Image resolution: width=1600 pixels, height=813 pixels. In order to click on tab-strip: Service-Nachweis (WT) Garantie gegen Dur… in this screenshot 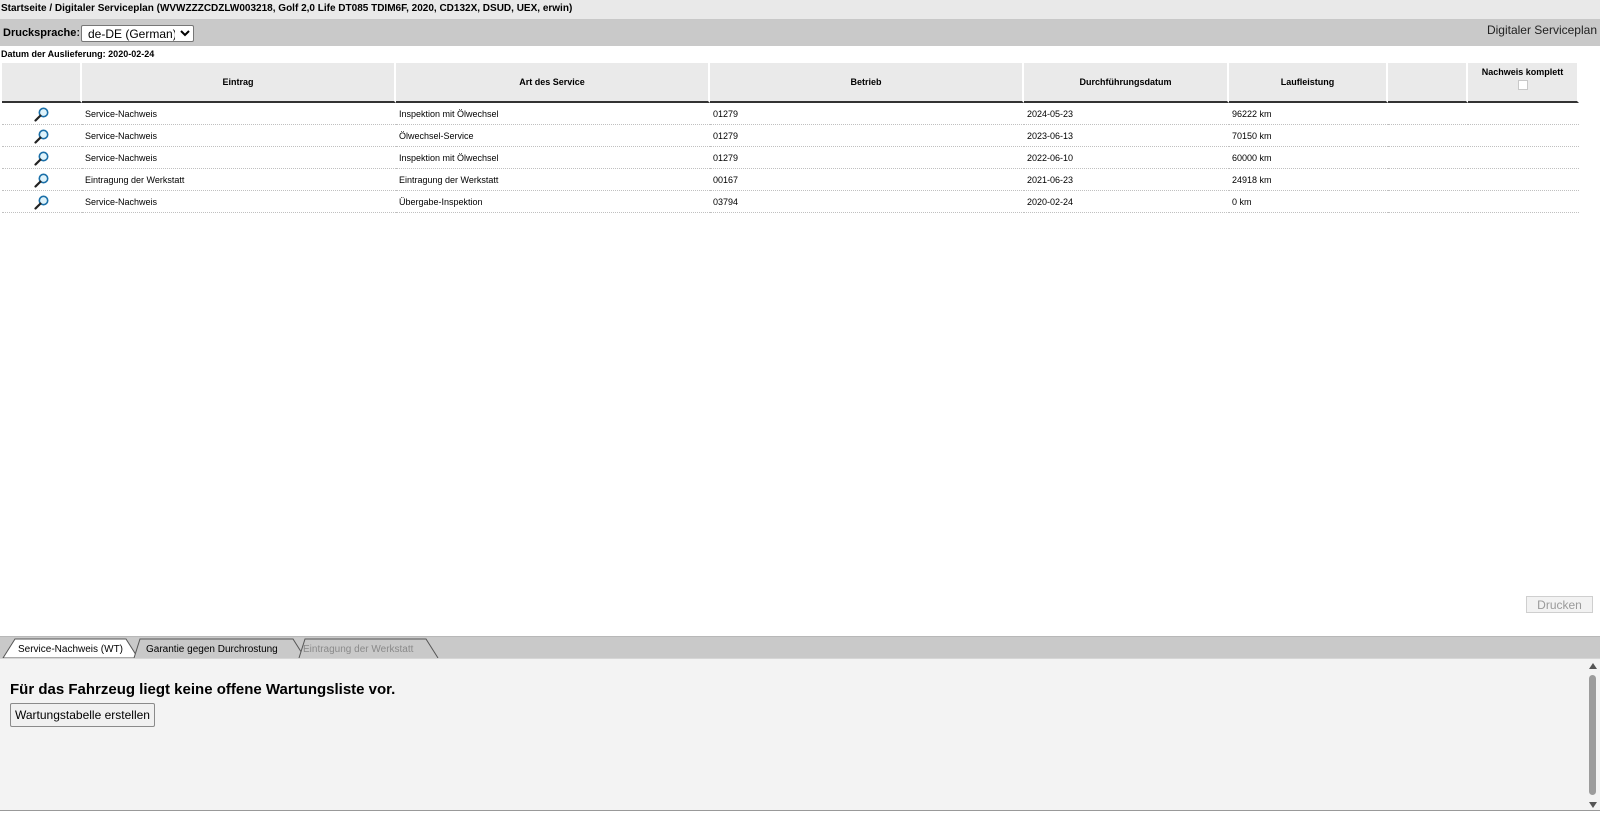, I will do `click(220, 648)`.